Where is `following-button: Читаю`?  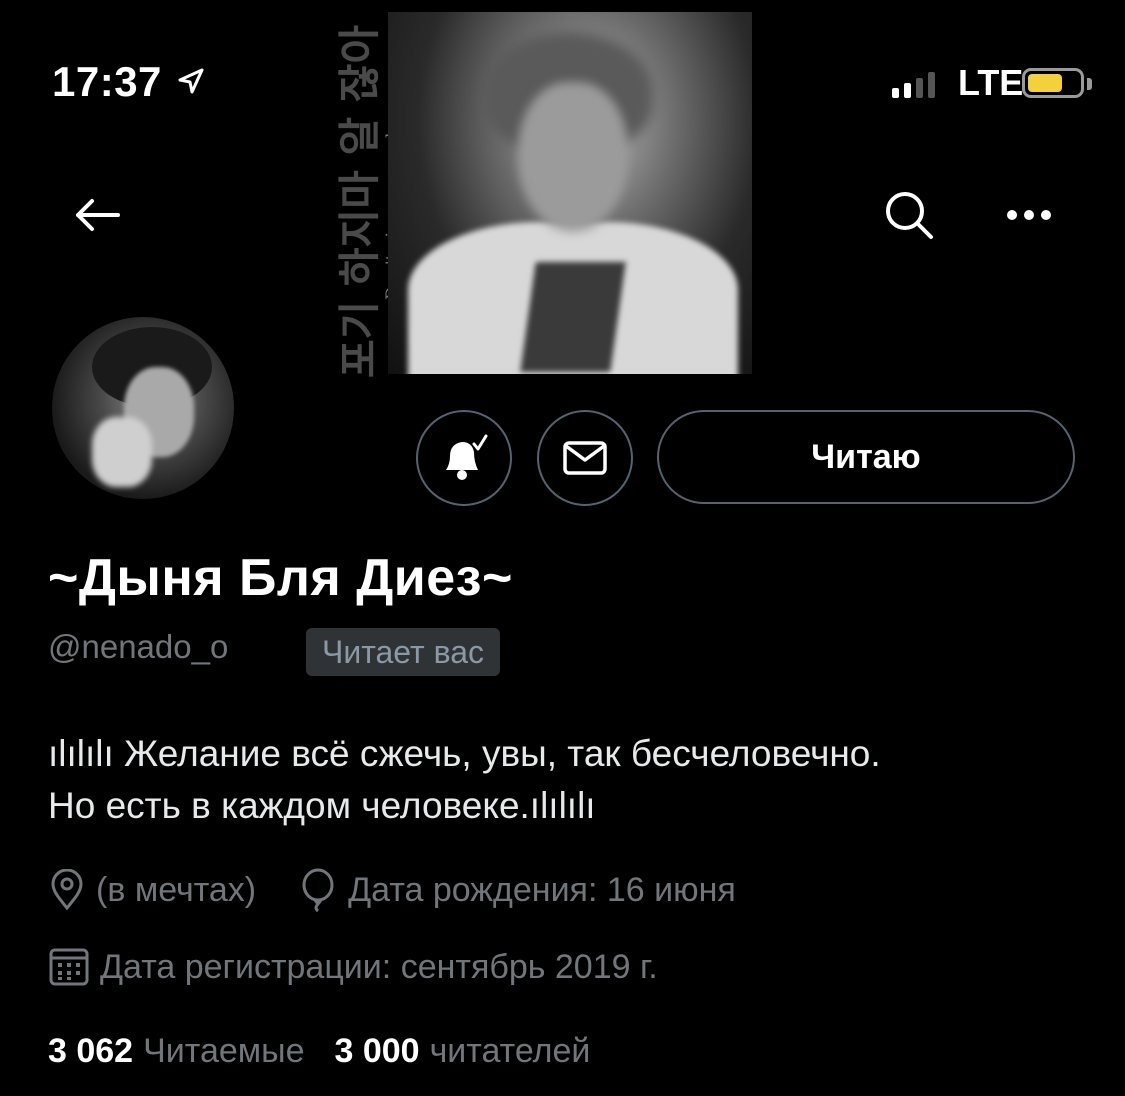 following-button: Читаю is located at coordinates (866, 457).